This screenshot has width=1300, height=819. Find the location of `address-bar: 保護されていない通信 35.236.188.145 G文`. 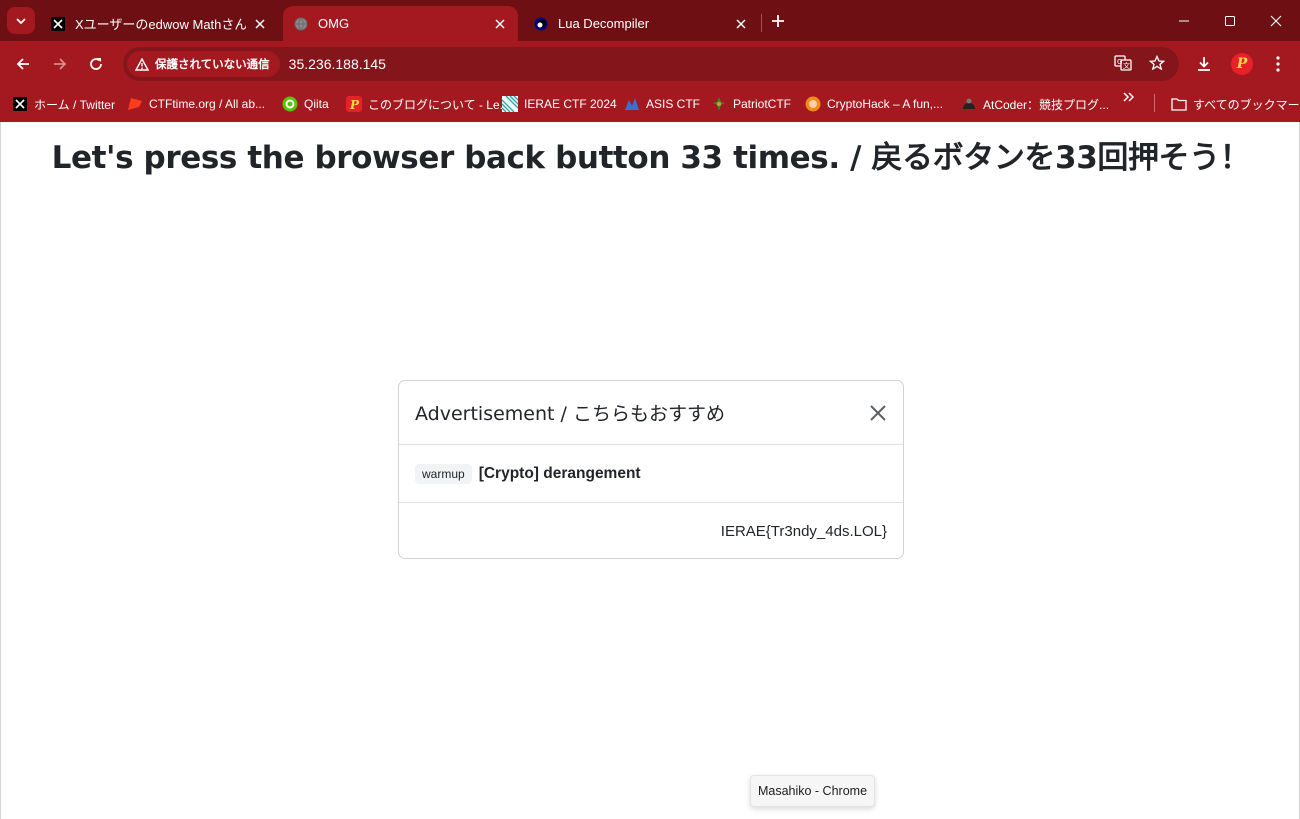

address-bar: 保護されていない通信 35.236.188.145 G文 is located at coordinates (651, 64).